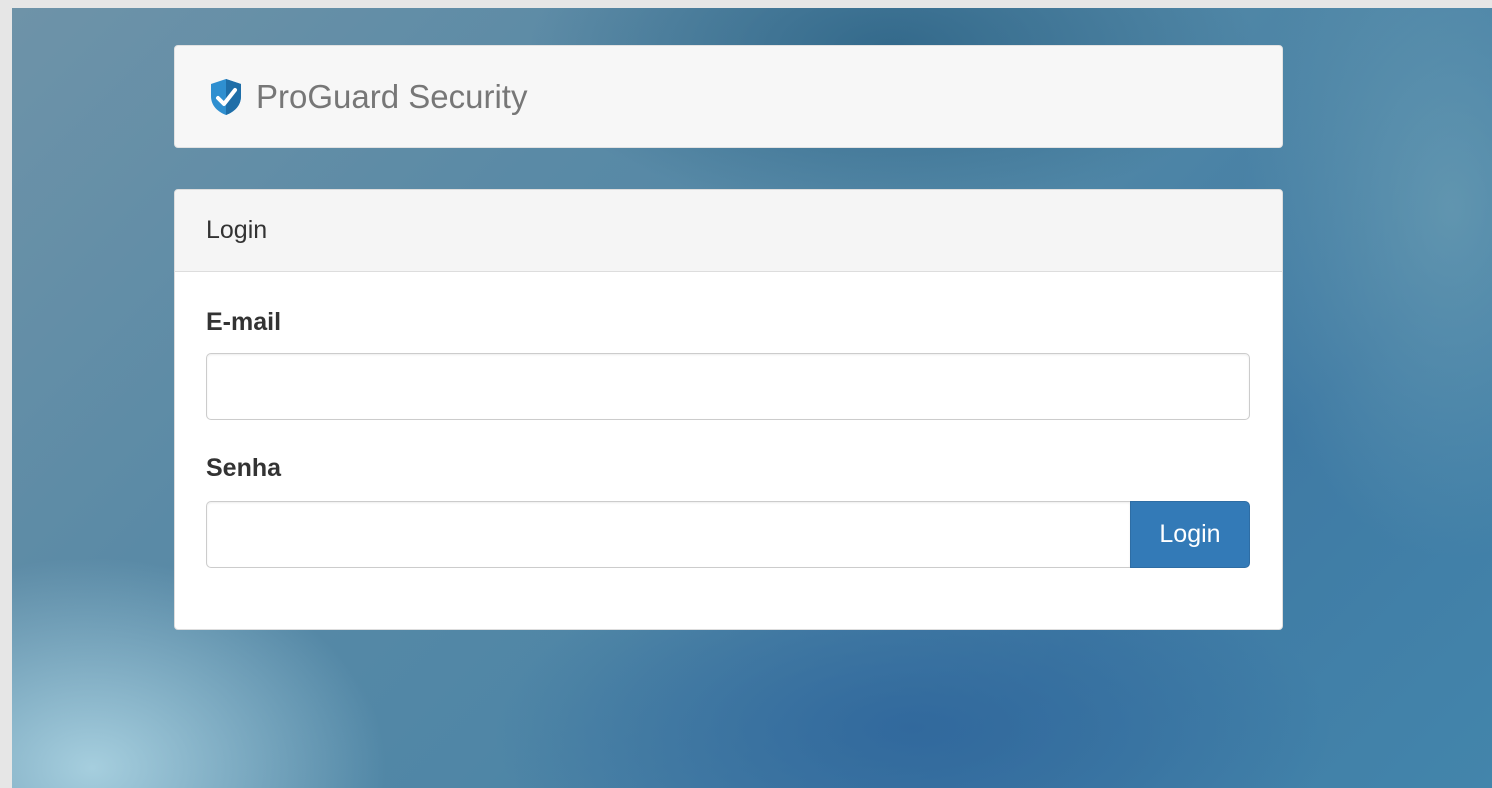 The width and height of the screenshot is (1492, 788). What do you see at coordinates (226, 97) in the screenshot?
I see `shield-icon` at bounding box center [226, 97].